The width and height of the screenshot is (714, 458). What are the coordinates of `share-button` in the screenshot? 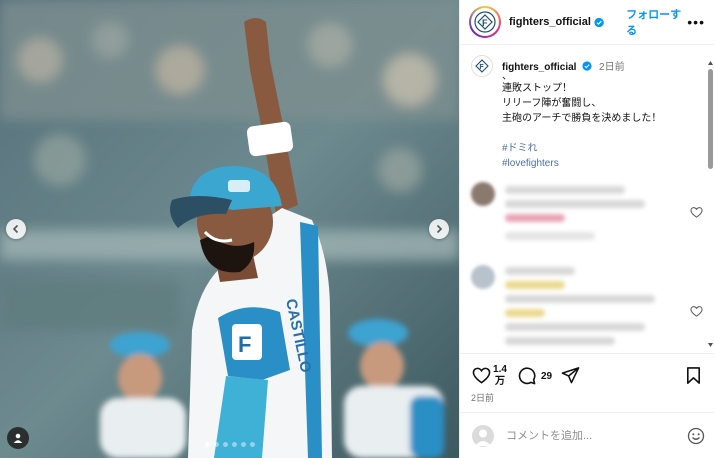 It's located at (570, 378).